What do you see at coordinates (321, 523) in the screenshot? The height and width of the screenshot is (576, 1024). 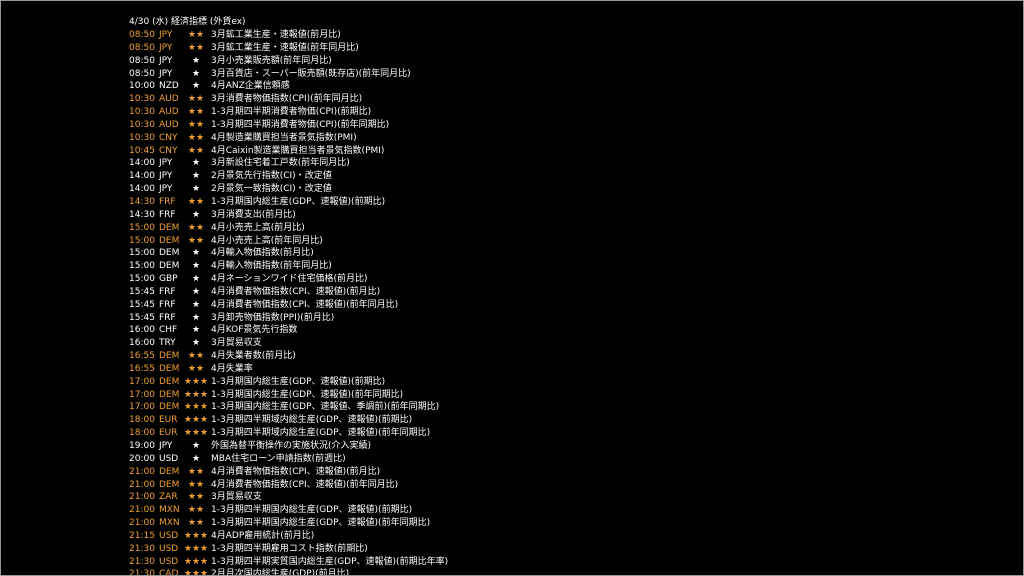 I see `event-title: 1-3月期四半期国内総生産(GDP、速報値)(前年同期比)` at bounding box center [321, 523].